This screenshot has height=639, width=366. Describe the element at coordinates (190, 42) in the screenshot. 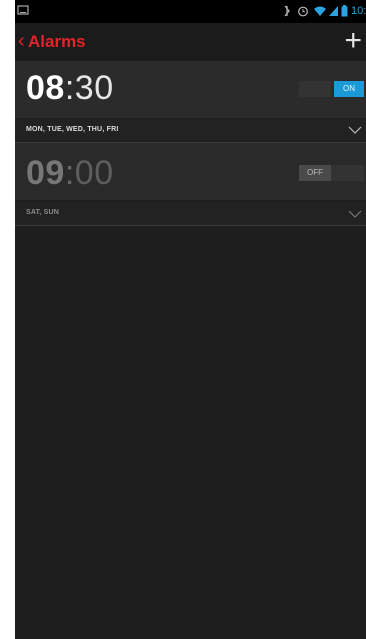

I see `action-bar: ‹ Alarms +` at that location.